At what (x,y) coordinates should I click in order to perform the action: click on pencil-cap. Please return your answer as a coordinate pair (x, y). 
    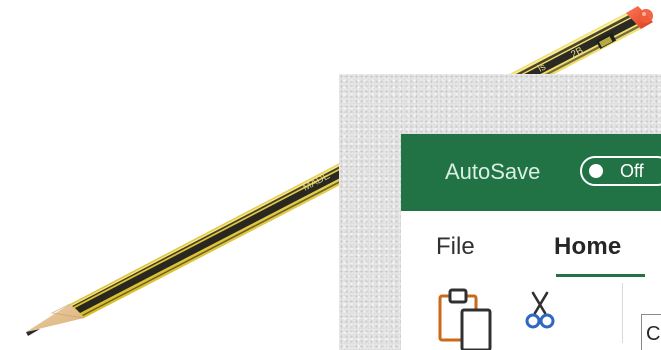
    Looking at the image, I should click on (639, 17).